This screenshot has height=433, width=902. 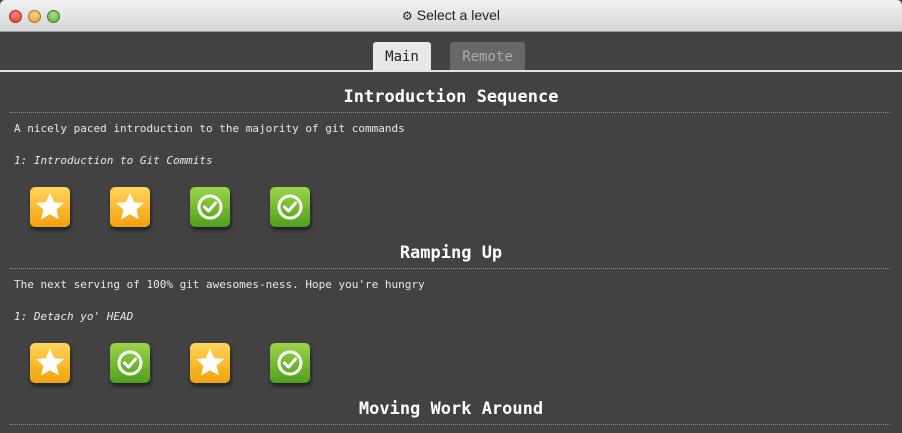 I want to click on section-subtitle: 1: Detach yo' HEAD, so click(x=74, y=316).